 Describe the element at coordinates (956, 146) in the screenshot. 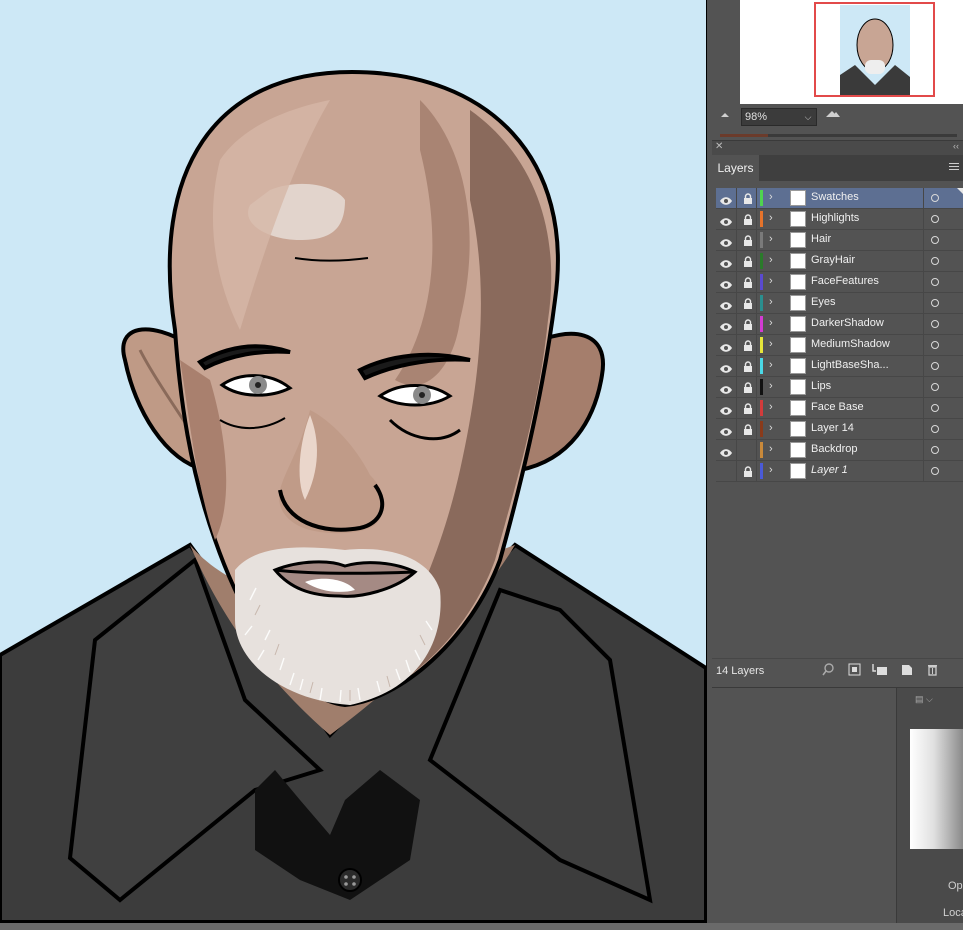

I see `collapse-icon: ‹‹` at that location.